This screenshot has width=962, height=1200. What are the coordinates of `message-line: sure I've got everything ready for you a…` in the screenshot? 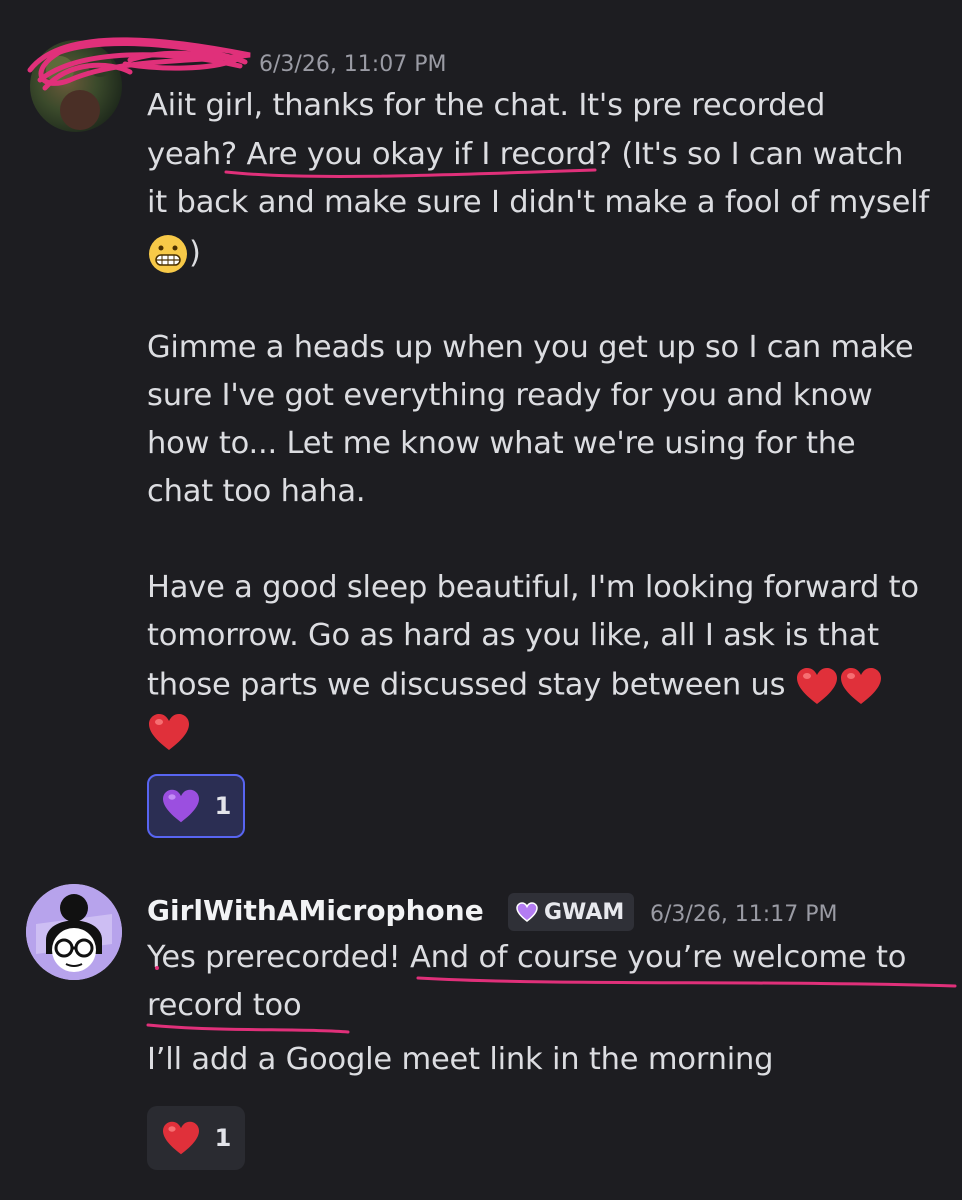 It's located at (510, 395).